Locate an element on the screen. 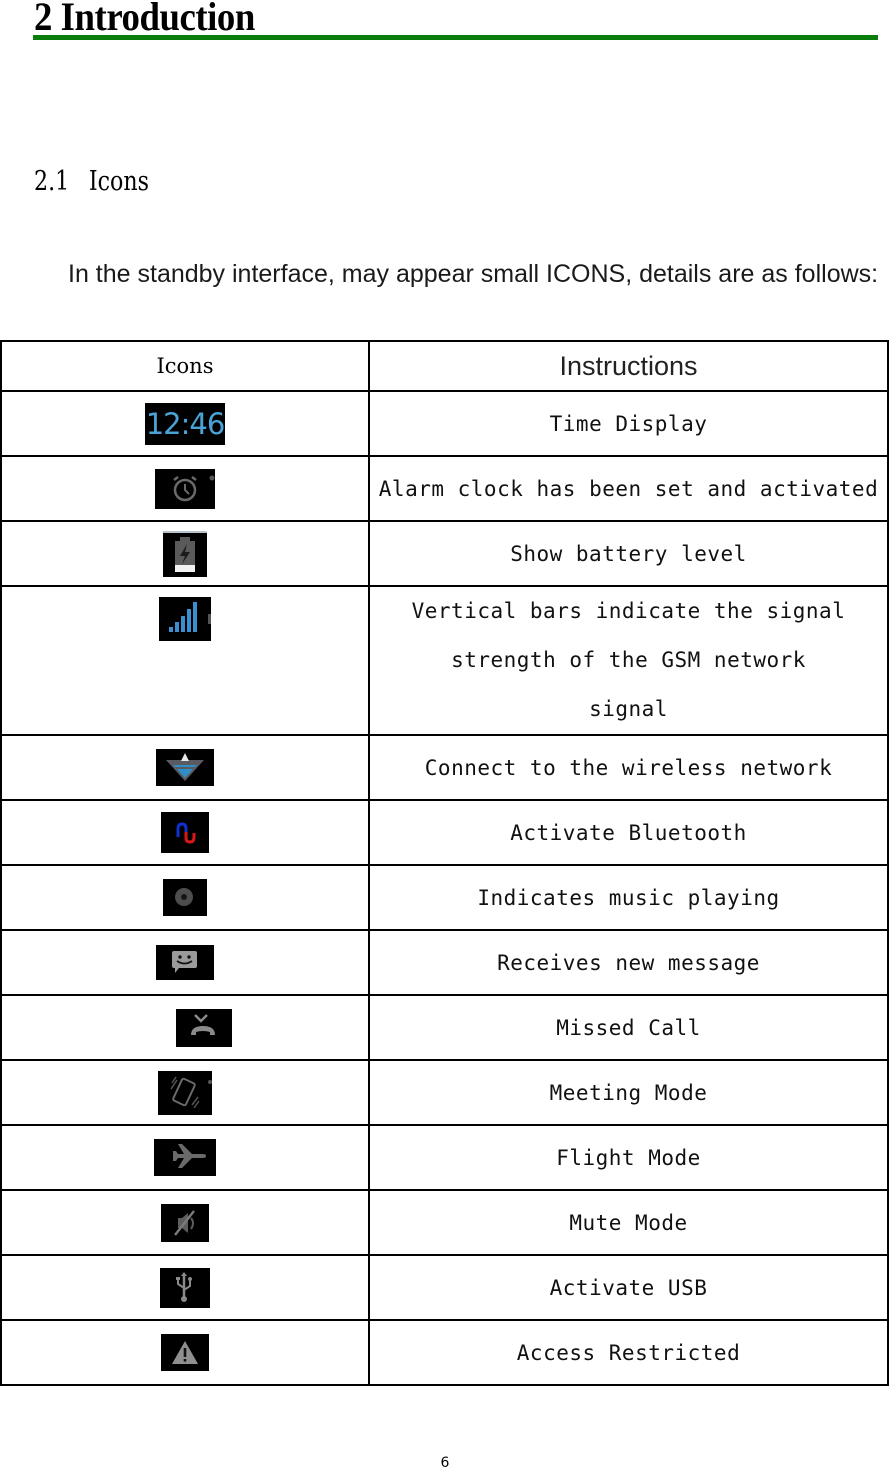 The width and height of the screenshot is (890, 1473). usb-icon is located at coordinates (185, 1287).